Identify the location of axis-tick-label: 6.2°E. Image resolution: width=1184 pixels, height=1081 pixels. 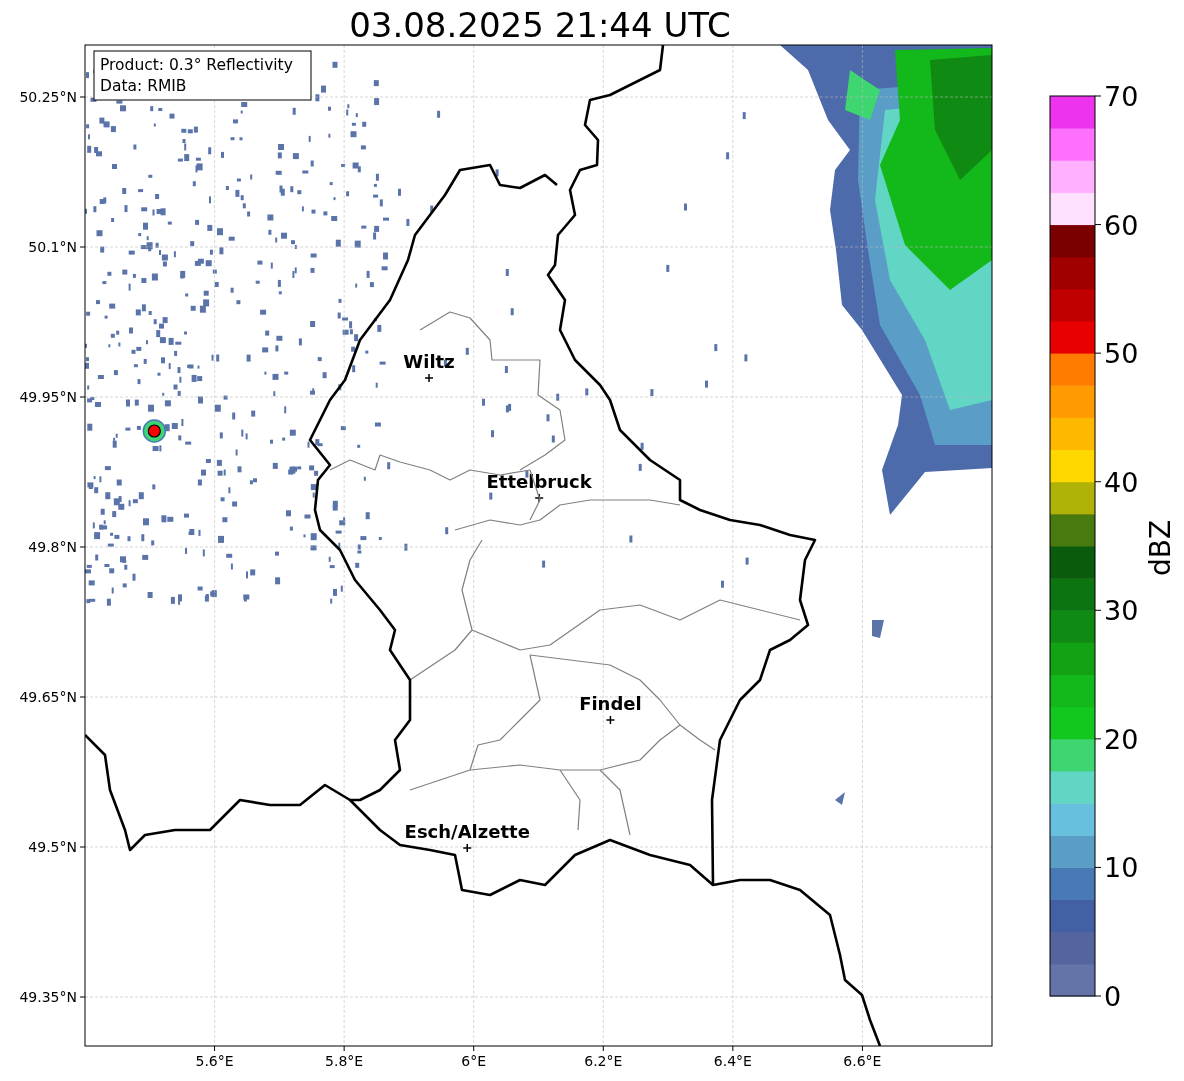
(603, 1061).